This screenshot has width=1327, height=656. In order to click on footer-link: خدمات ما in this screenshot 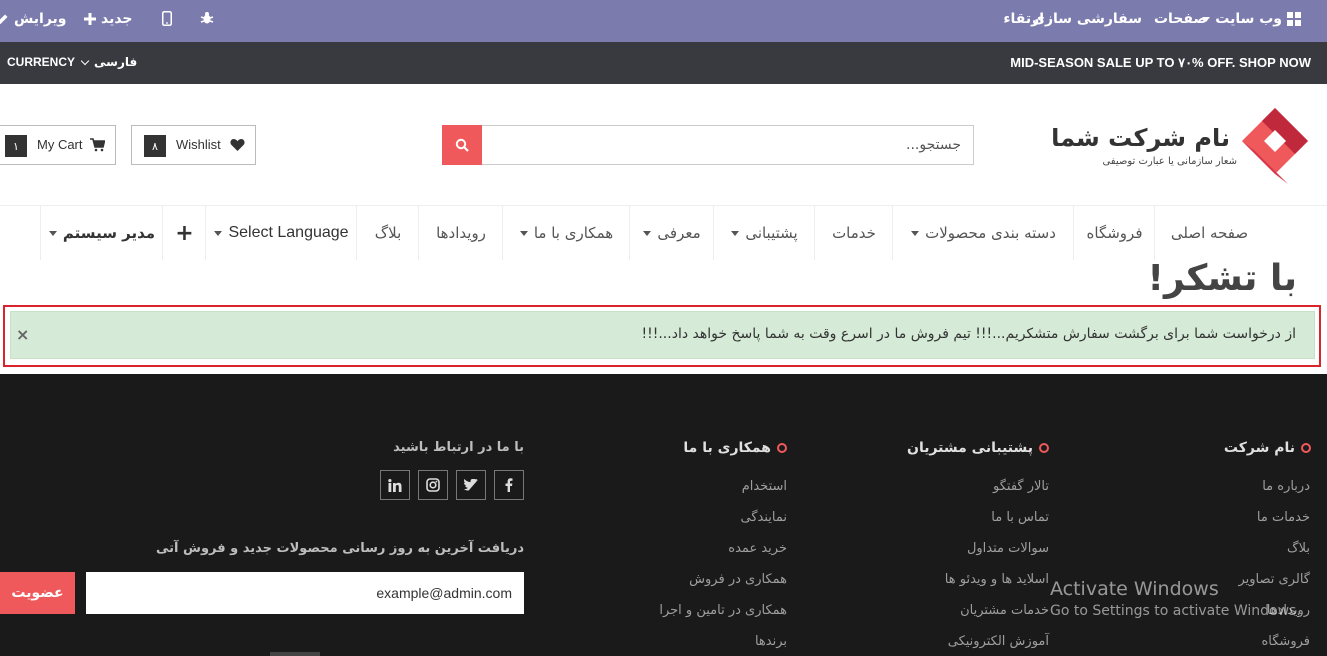, I will do `click(1283, 517)`.